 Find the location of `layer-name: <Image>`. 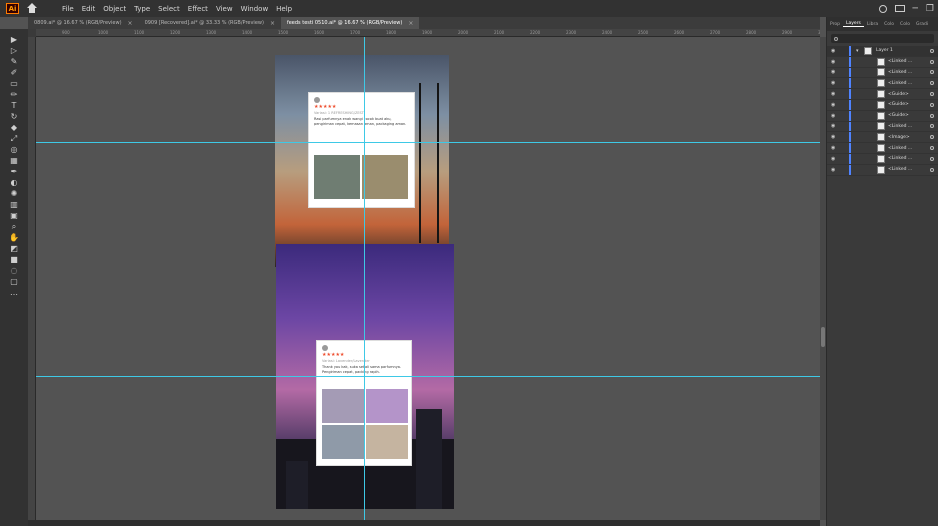

layer-name: <Image> is located at coordinates (899, 137).